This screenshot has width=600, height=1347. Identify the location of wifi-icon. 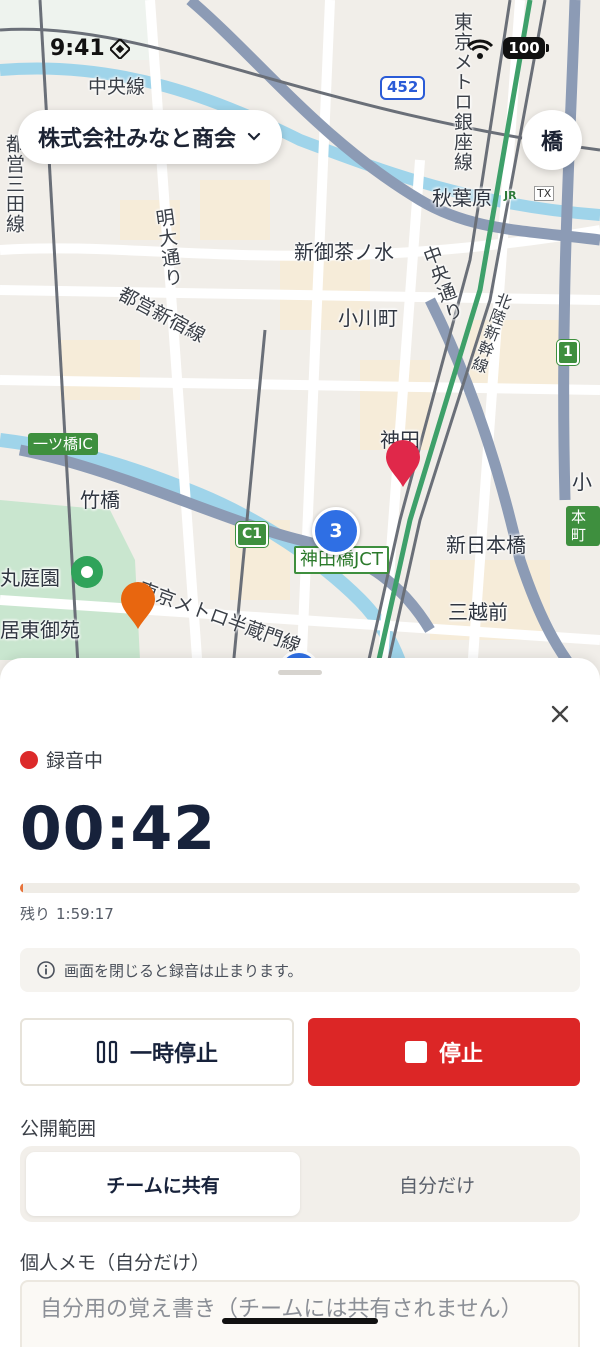
(480, 49).